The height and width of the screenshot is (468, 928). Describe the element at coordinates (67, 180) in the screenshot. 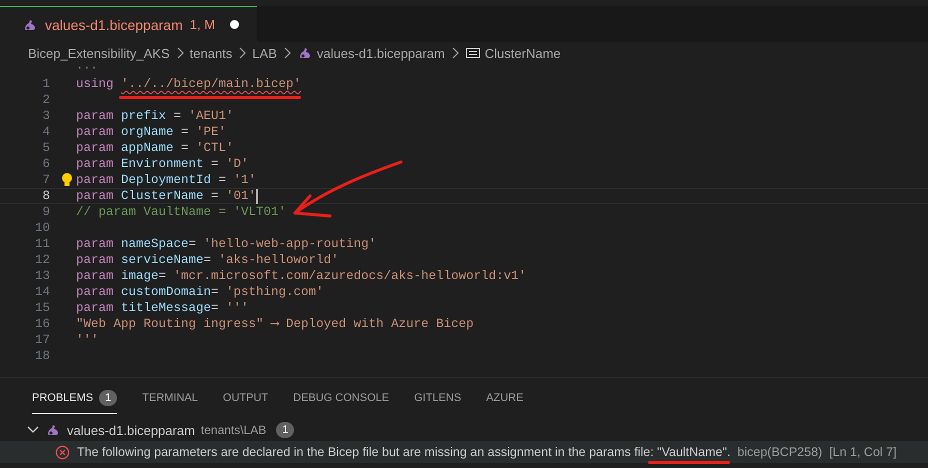

I see `lightbulb-icon` at that location.